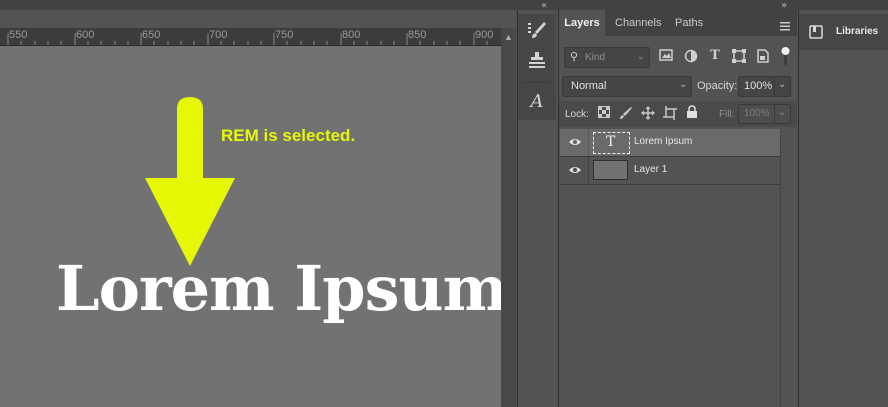 The height and width of the screenshot is (407, 888). What do you see at coordinates (816, 32) in the screenshot?
I see `libraries-icon` at bounding box center [816, 32].